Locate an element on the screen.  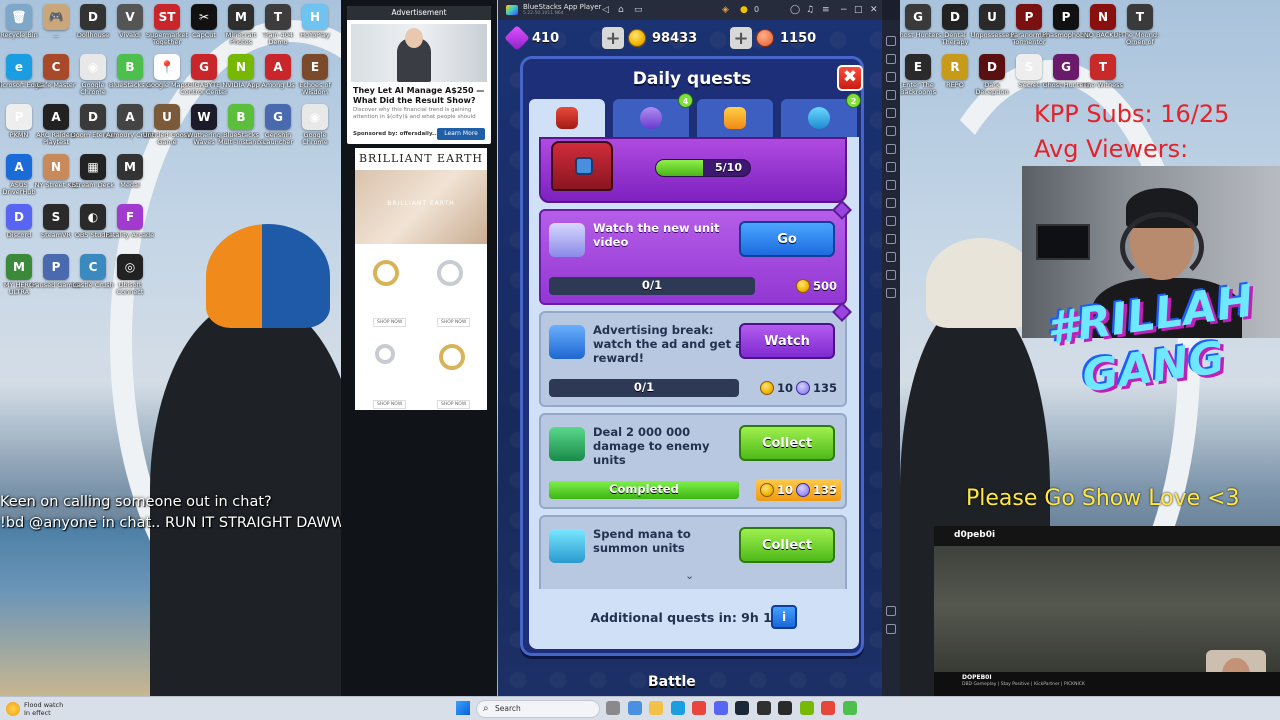
app-icon: G is located at coordinates (204, 67).